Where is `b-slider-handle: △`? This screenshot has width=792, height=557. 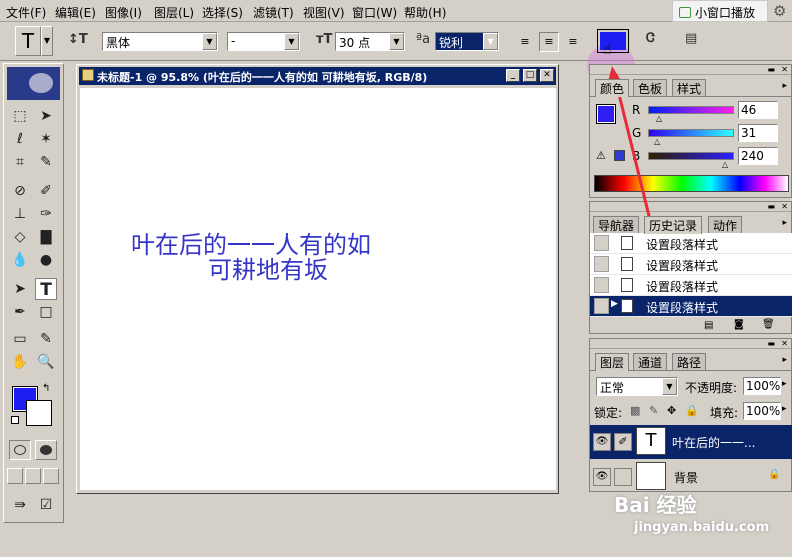 b-slider-handle: △ is located at coordinates (725, 164).